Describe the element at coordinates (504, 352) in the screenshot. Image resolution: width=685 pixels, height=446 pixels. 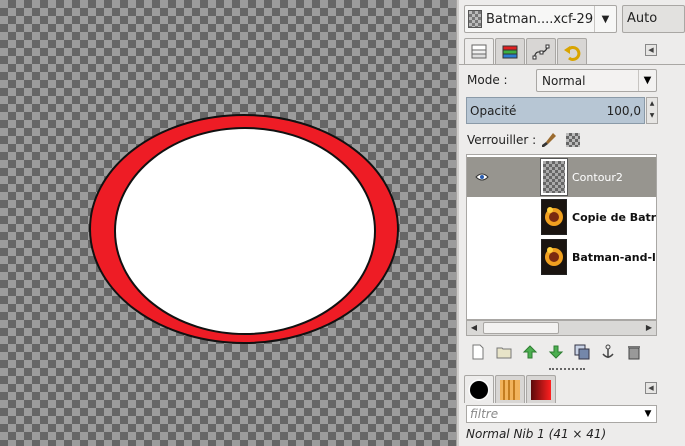
I see `layer-group-icon` at that location.